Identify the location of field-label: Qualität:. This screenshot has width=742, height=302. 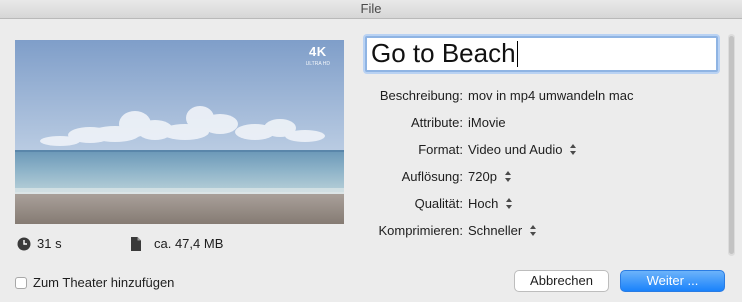
(438, 203).